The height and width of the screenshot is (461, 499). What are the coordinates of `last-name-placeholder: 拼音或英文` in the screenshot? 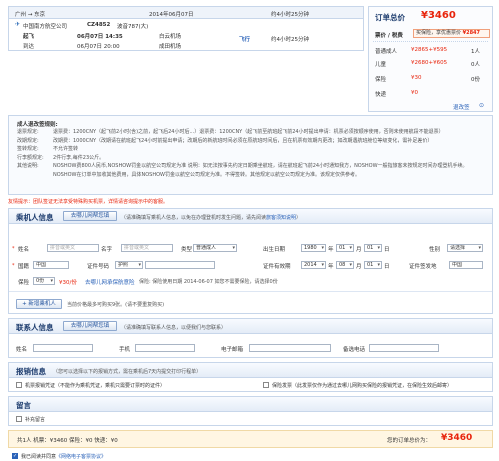 It's located at (63, 248).